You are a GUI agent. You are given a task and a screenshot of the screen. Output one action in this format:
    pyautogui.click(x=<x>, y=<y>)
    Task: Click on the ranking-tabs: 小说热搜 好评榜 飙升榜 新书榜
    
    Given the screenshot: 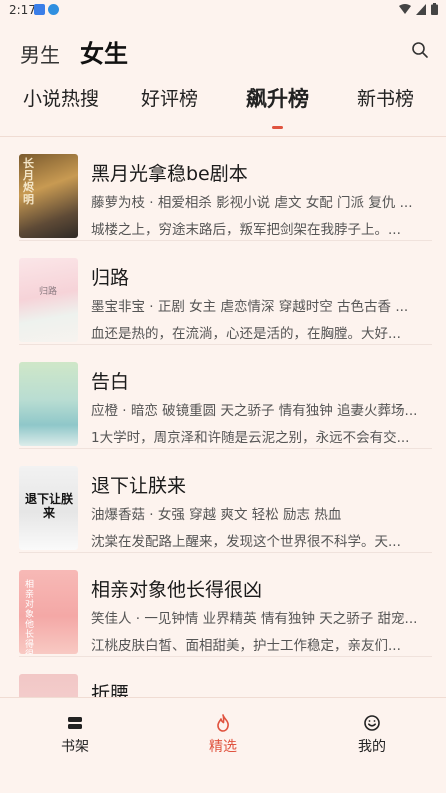 What is the action you would take?
    pyautogui.click(x=223, y=104)
    